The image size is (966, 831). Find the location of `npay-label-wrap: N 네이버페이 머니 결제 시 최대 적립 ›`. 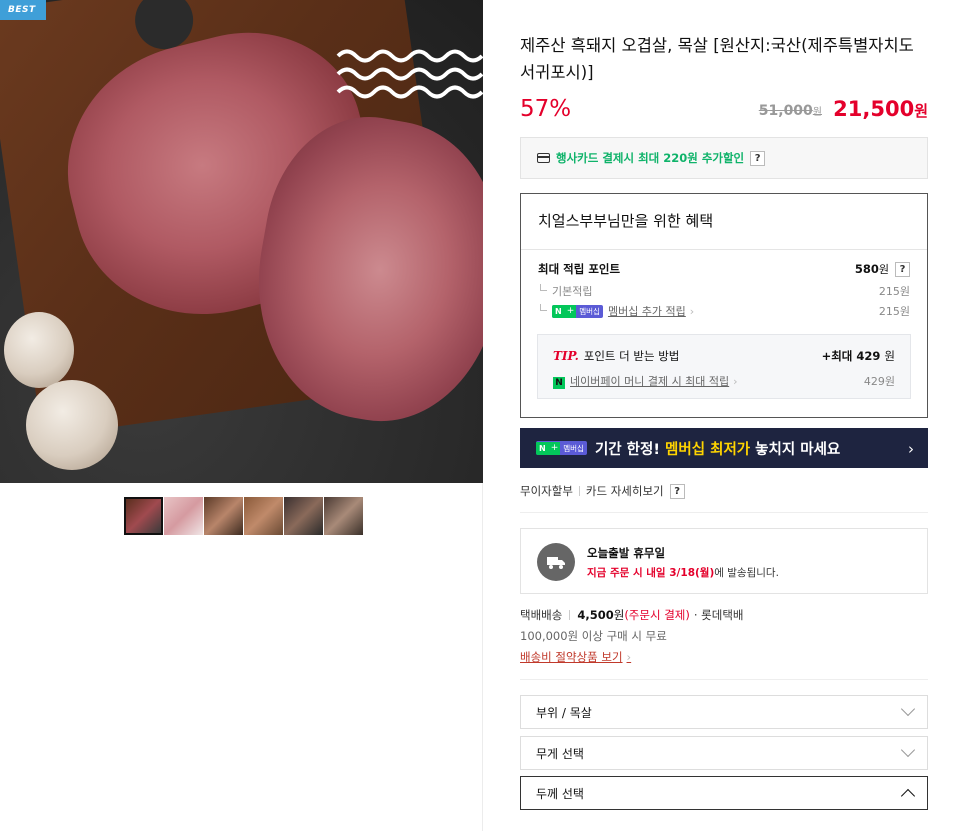

npay-label-wrap: N 네이버페이 머니 결제 시 최대 적립 › is located at coordinates (645, 381).